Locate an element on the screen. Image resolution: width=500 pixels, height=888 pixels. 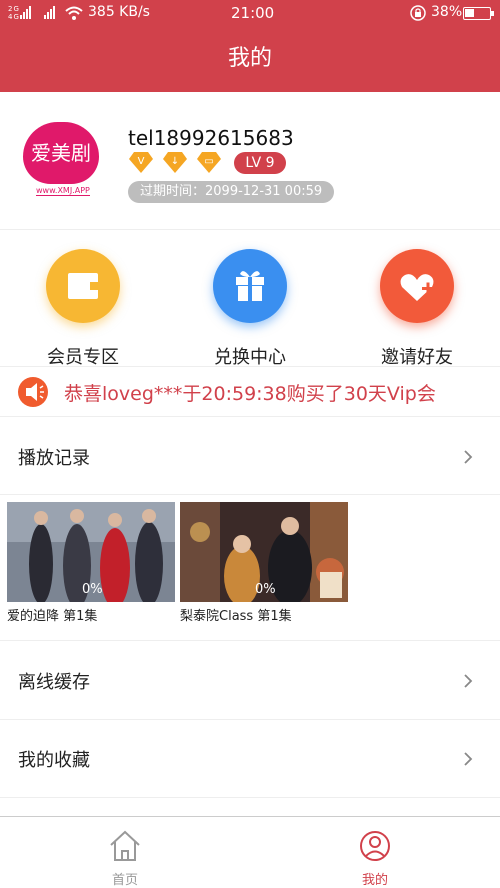
favorites-row: 我的收藏 is located at coordinates (250, 759).